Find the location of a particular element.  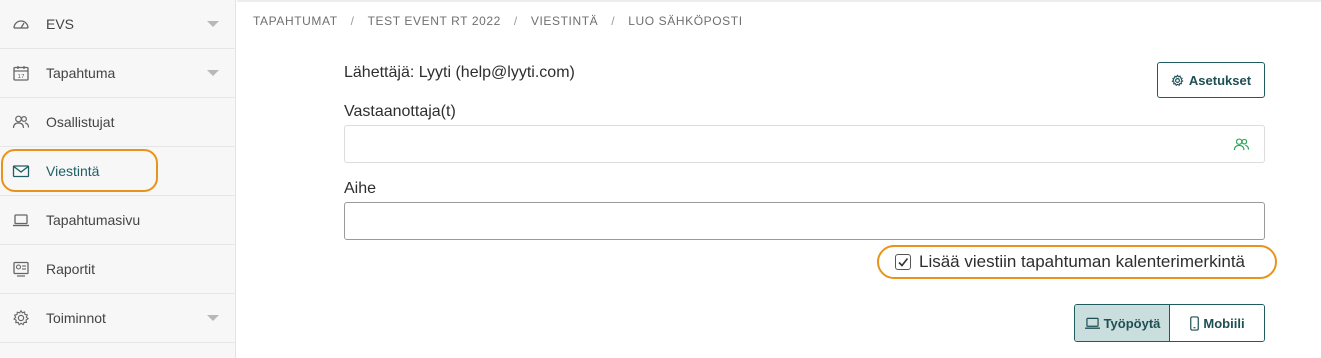

sidebar-item-evs: EVS is located at coordinates (118, 24).